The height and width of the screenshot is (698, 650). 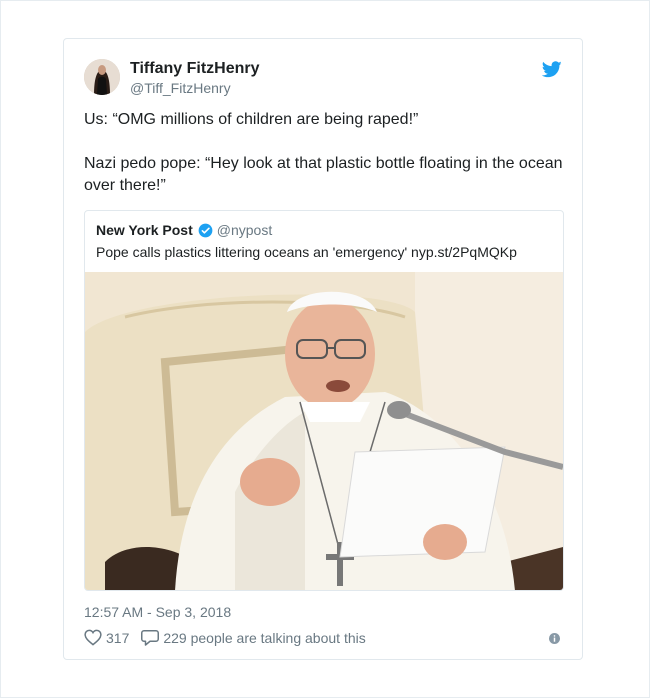 What do you see at coordinates (93, 637) in the screenshot?
I see `heart-icon` at bounding box center [93, 637].